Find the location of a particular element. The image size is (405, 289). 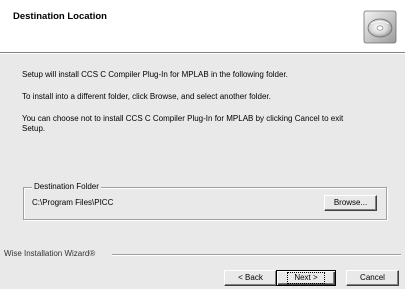

next-button-label: Next > is located at coordinates (306, 278).